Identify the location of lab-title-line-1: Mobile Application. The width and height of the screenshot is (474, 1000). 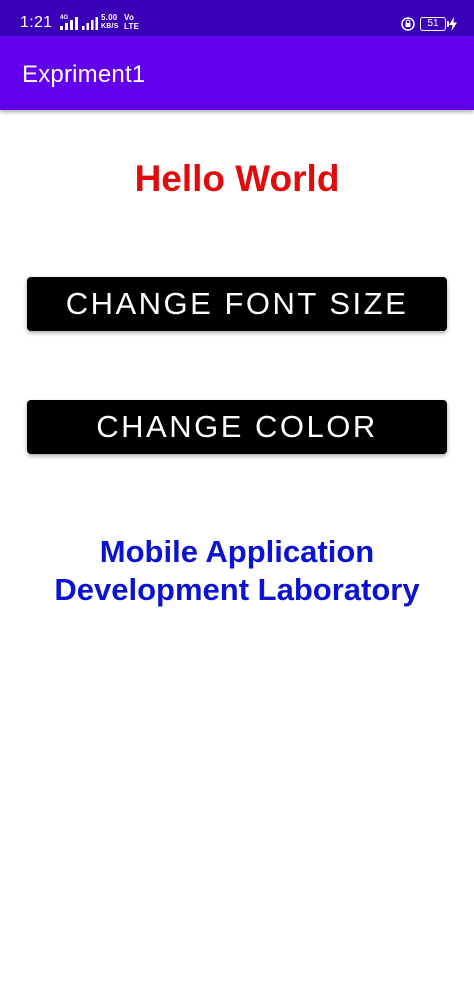
(237, 551).